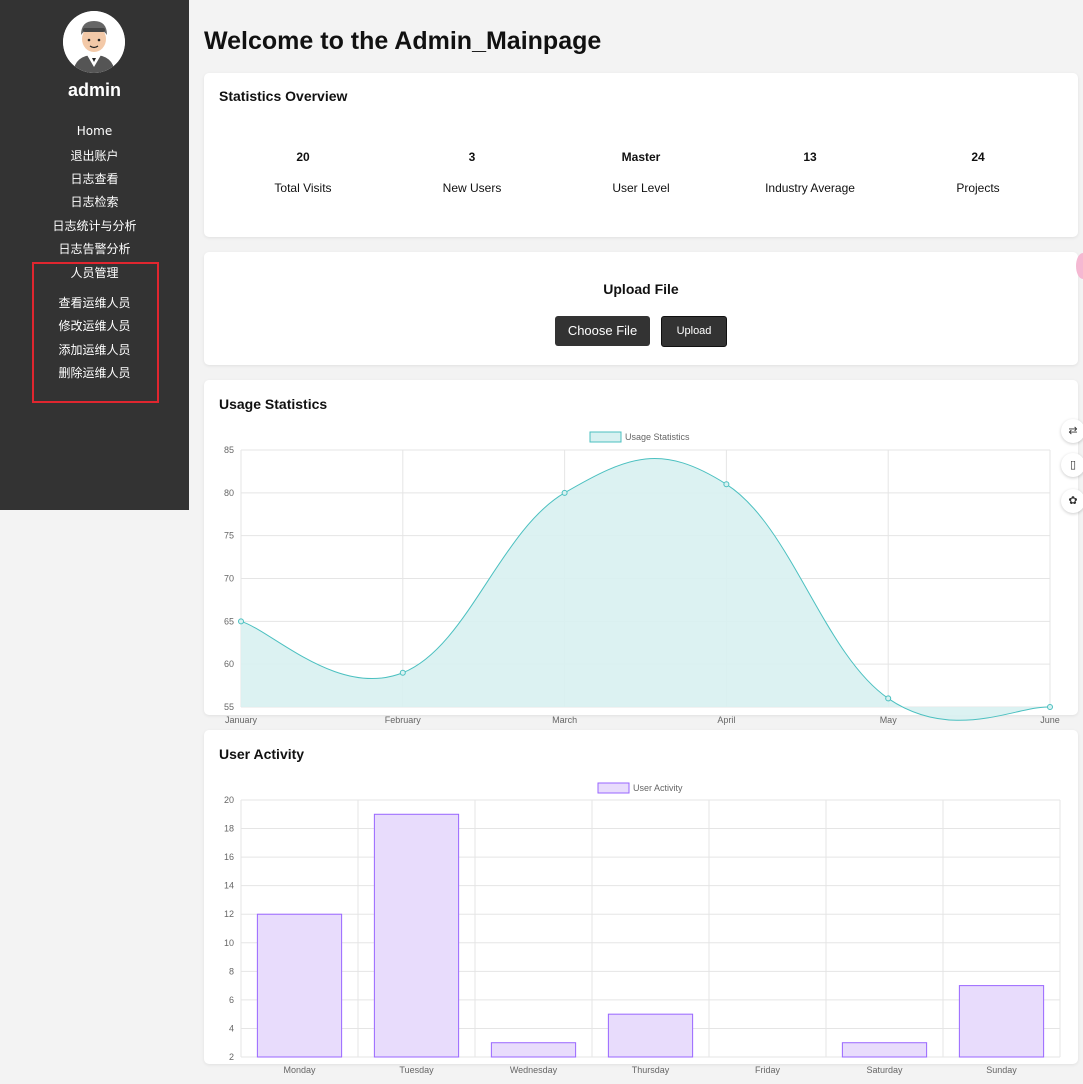 Image resolution: width=1083 pixels, height=1084 pixels. What do you see at coordinates (303, 172) in the screenshot?
I see `stat-total-visits: 20 Total Visits` at bounding box center [303, 172].